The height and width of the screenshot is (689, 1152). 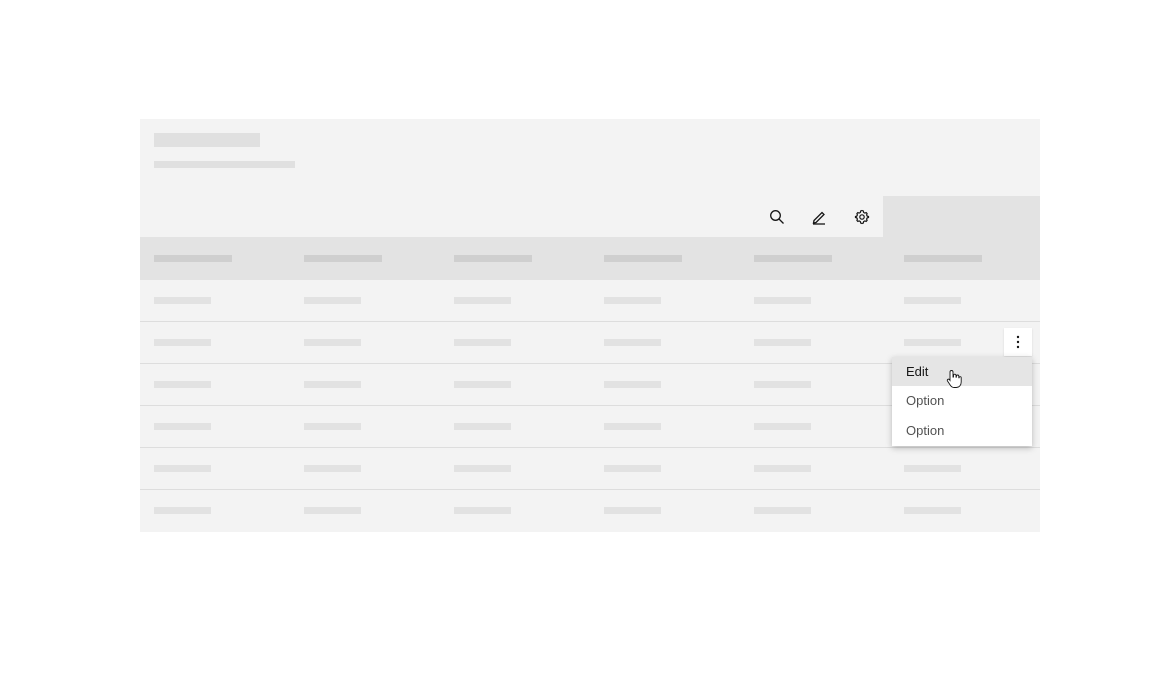 What do you see at coordinates (224, 164) in the screenshot?
I see `subtitle-skeleton` at bounding box center [224, 164].